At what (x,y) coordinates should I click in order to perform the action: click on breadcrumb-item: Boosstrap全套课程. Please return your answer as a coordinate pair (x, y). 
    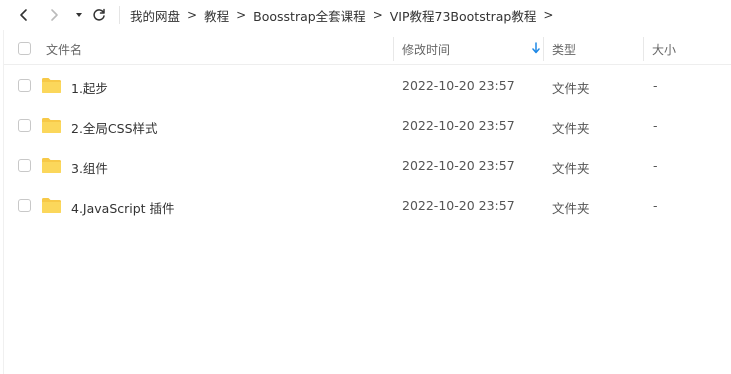
    Looking at the image, I should click on (309, 15).